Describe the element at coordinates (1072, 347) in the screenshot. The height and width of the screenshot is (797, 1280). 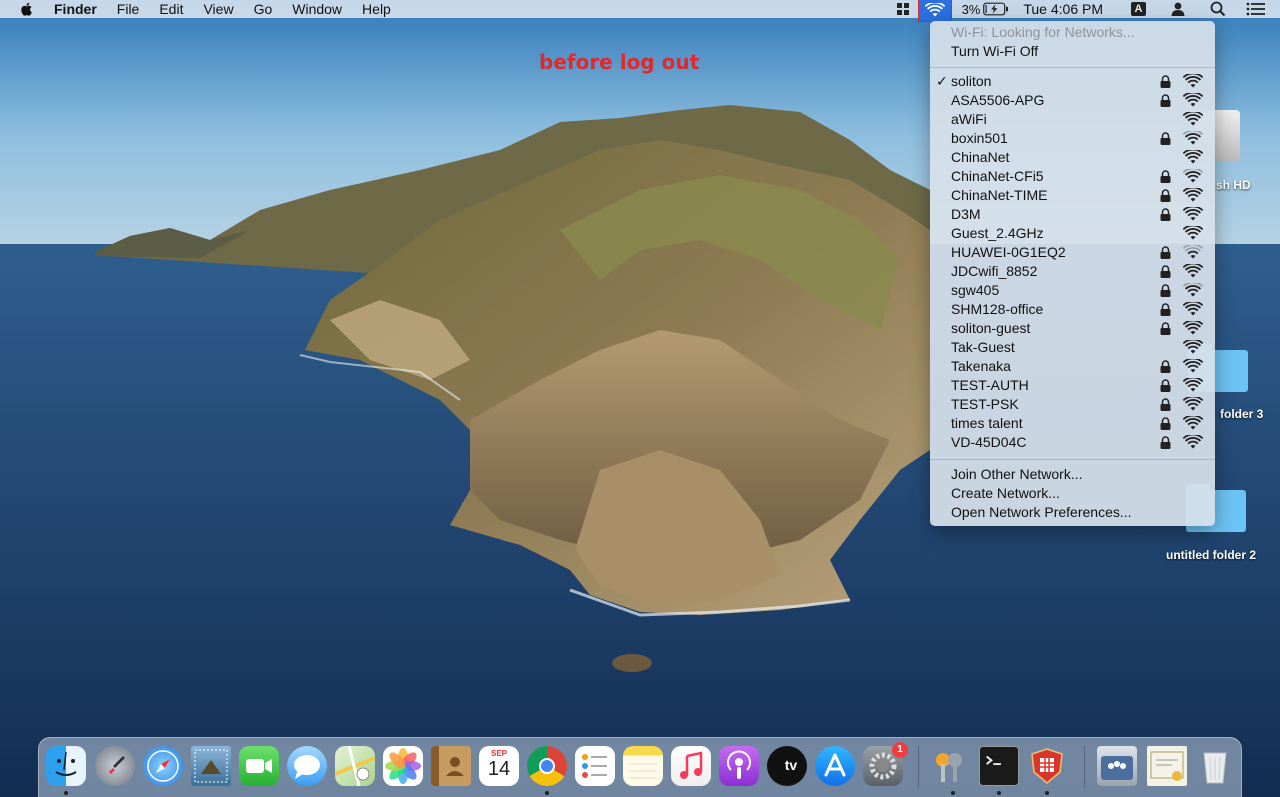
I see `network-item: Tak-Guest` at that location.